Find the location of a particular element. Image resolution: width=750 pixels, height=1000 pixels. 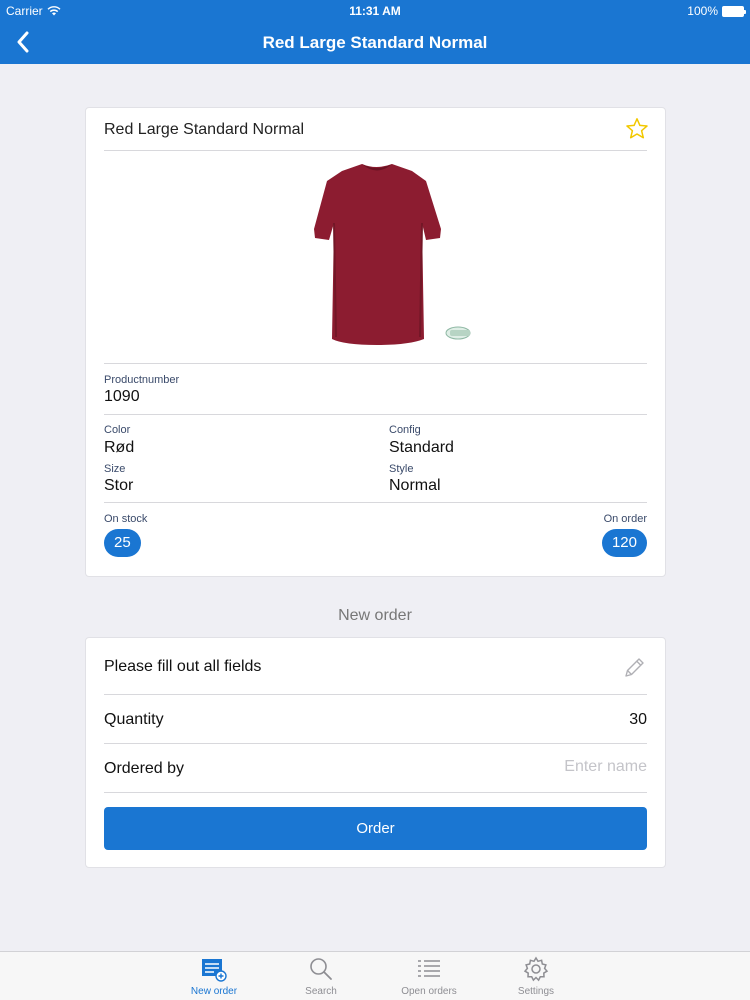

new-order-section-title: New order is located at coordinates (375, 615).